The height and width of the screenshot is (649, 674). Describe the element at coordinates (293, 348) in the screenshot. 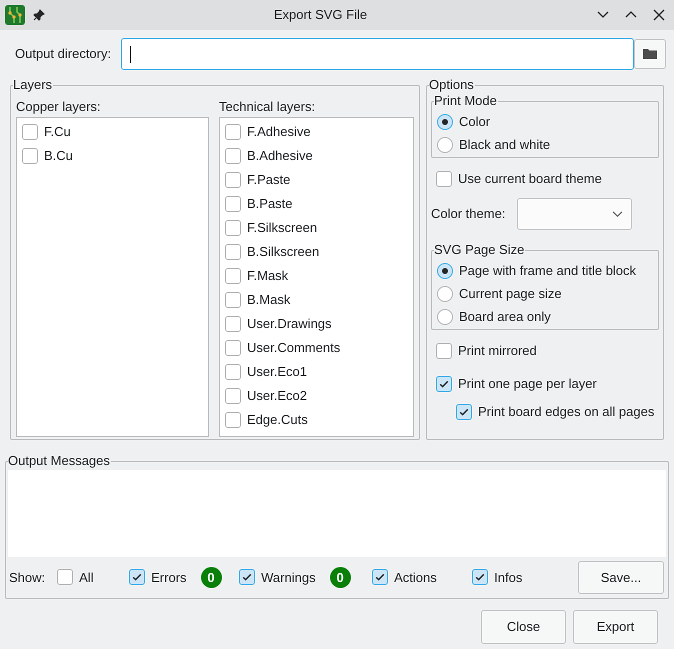

I see `checkbox-label: User.Comments` at that location.